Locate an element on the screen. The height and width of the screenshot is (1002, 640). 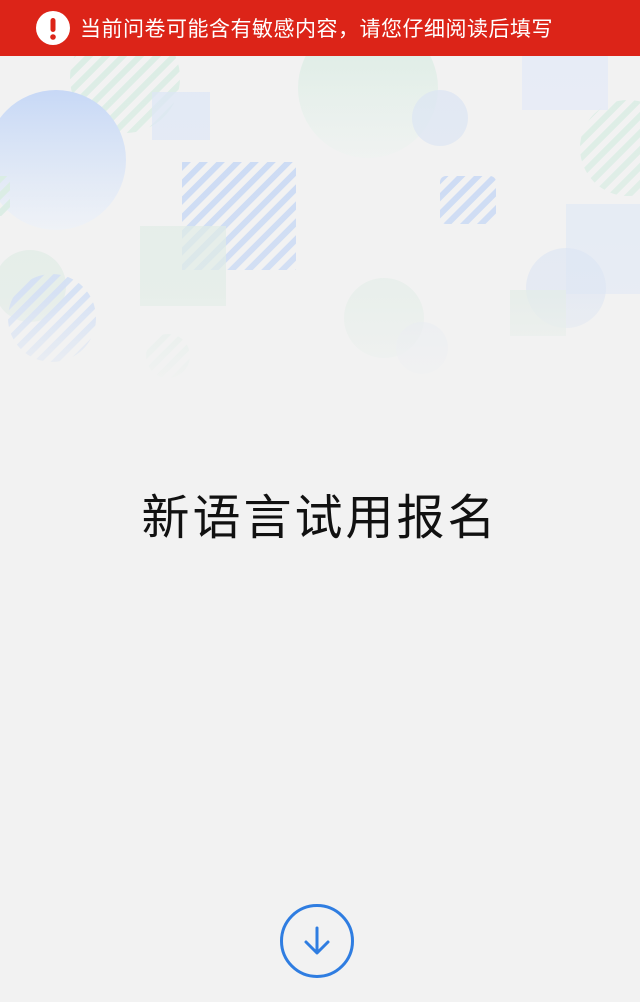
survey-title: 新语言试用报名 is located at coordinates (320, 518).